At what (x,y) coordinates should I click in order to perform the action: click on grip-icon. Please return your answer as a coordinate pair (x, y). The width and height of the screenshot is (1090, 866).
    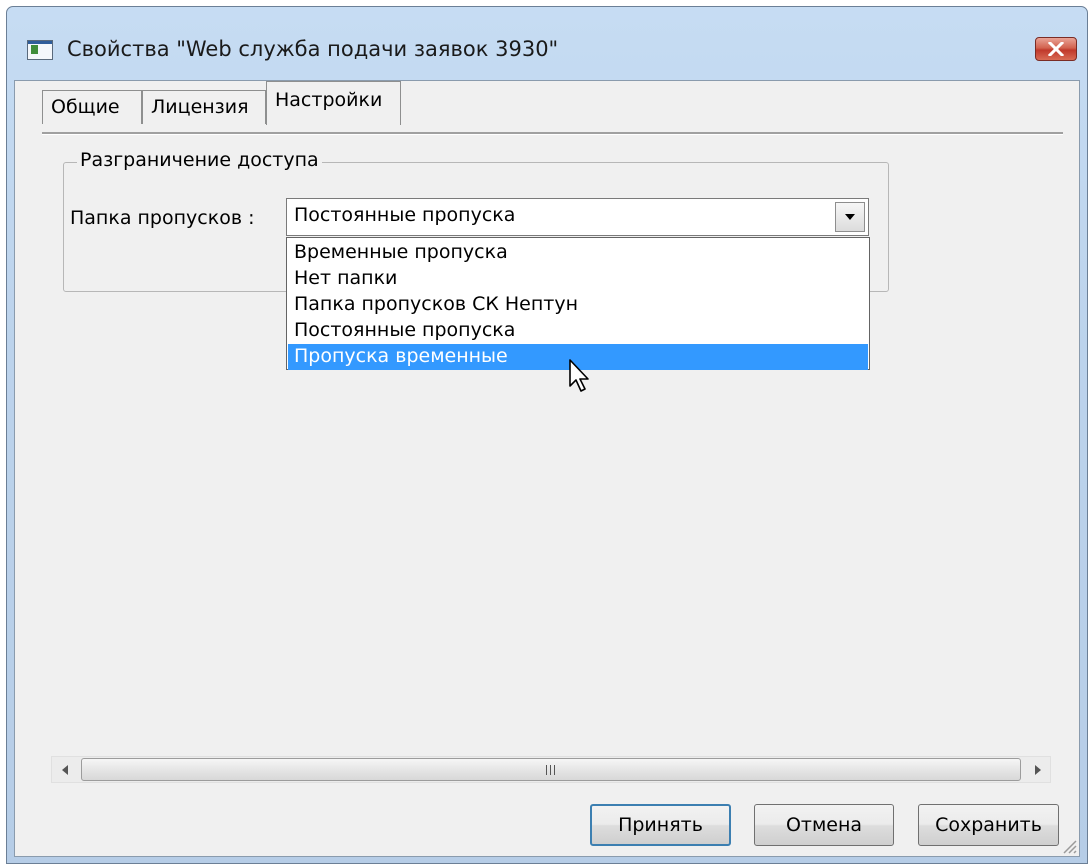
    Looking at the image, I should click on (551, 770).